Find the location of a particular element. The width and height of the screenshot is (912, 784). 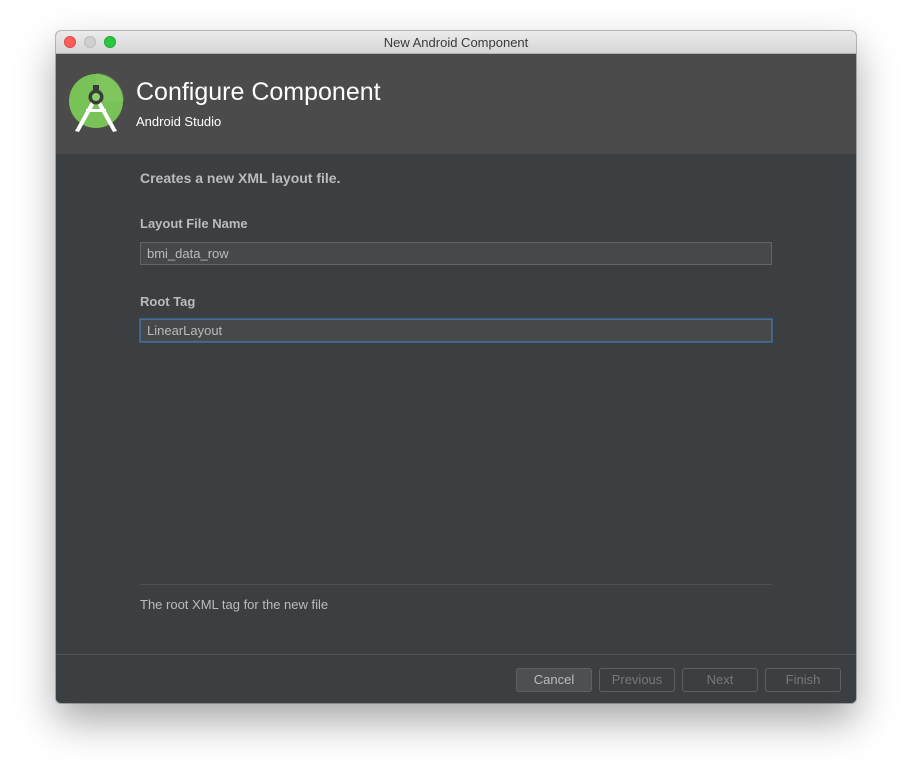

form-description: Creates a new XML layout file. is located at coordinates (240, 178).